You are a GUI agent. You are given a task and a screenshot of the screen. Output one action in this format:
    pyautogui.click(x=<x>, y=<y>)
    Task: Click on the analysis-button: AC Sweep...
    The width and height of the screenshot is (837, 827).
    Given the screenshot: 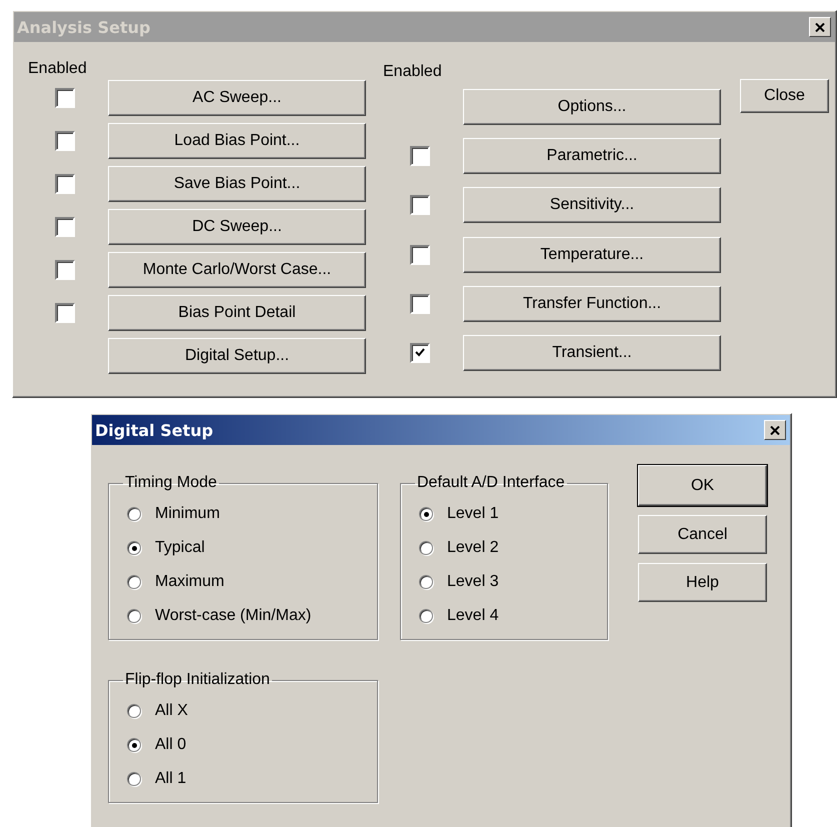 What is the action you would take?
    pyautogui.click(x=237, y=98)
    